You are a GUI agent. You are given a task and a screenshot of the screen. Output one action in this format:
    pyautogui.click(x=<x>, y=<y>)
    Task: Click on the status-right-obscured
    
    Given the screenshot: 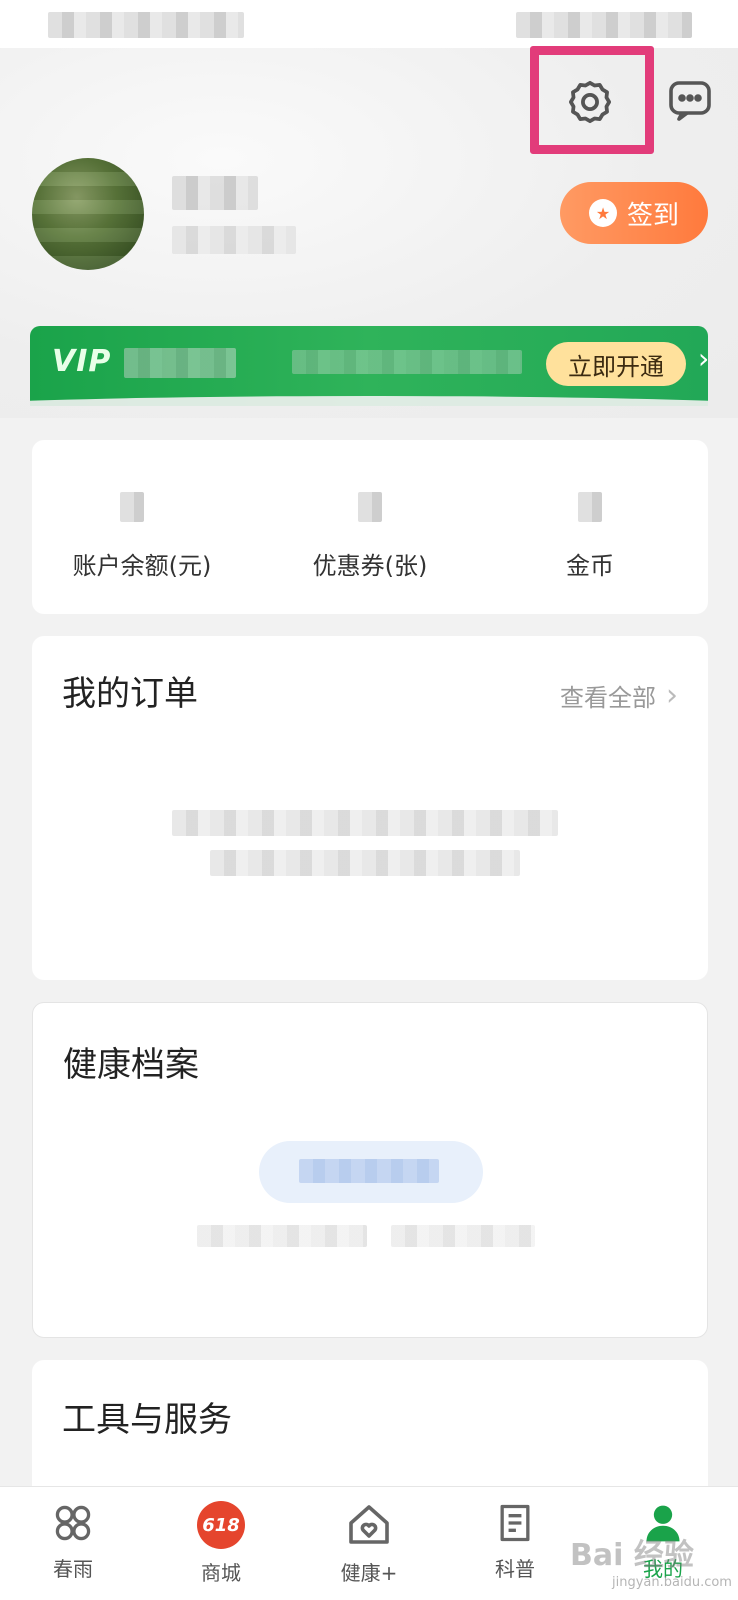 What is the action you would take?
    pyautogui.click(x=604, y=25)
    